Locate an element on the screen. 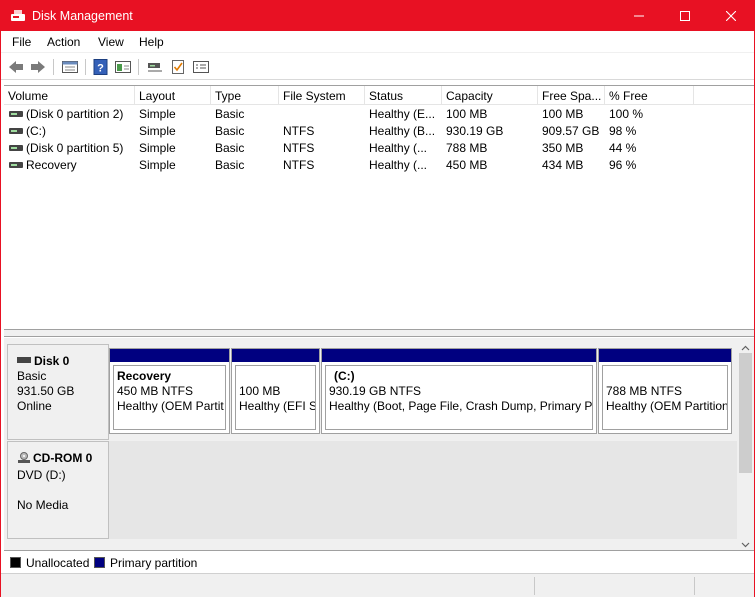  menu-action: Action is located at coordinates (63, 42).